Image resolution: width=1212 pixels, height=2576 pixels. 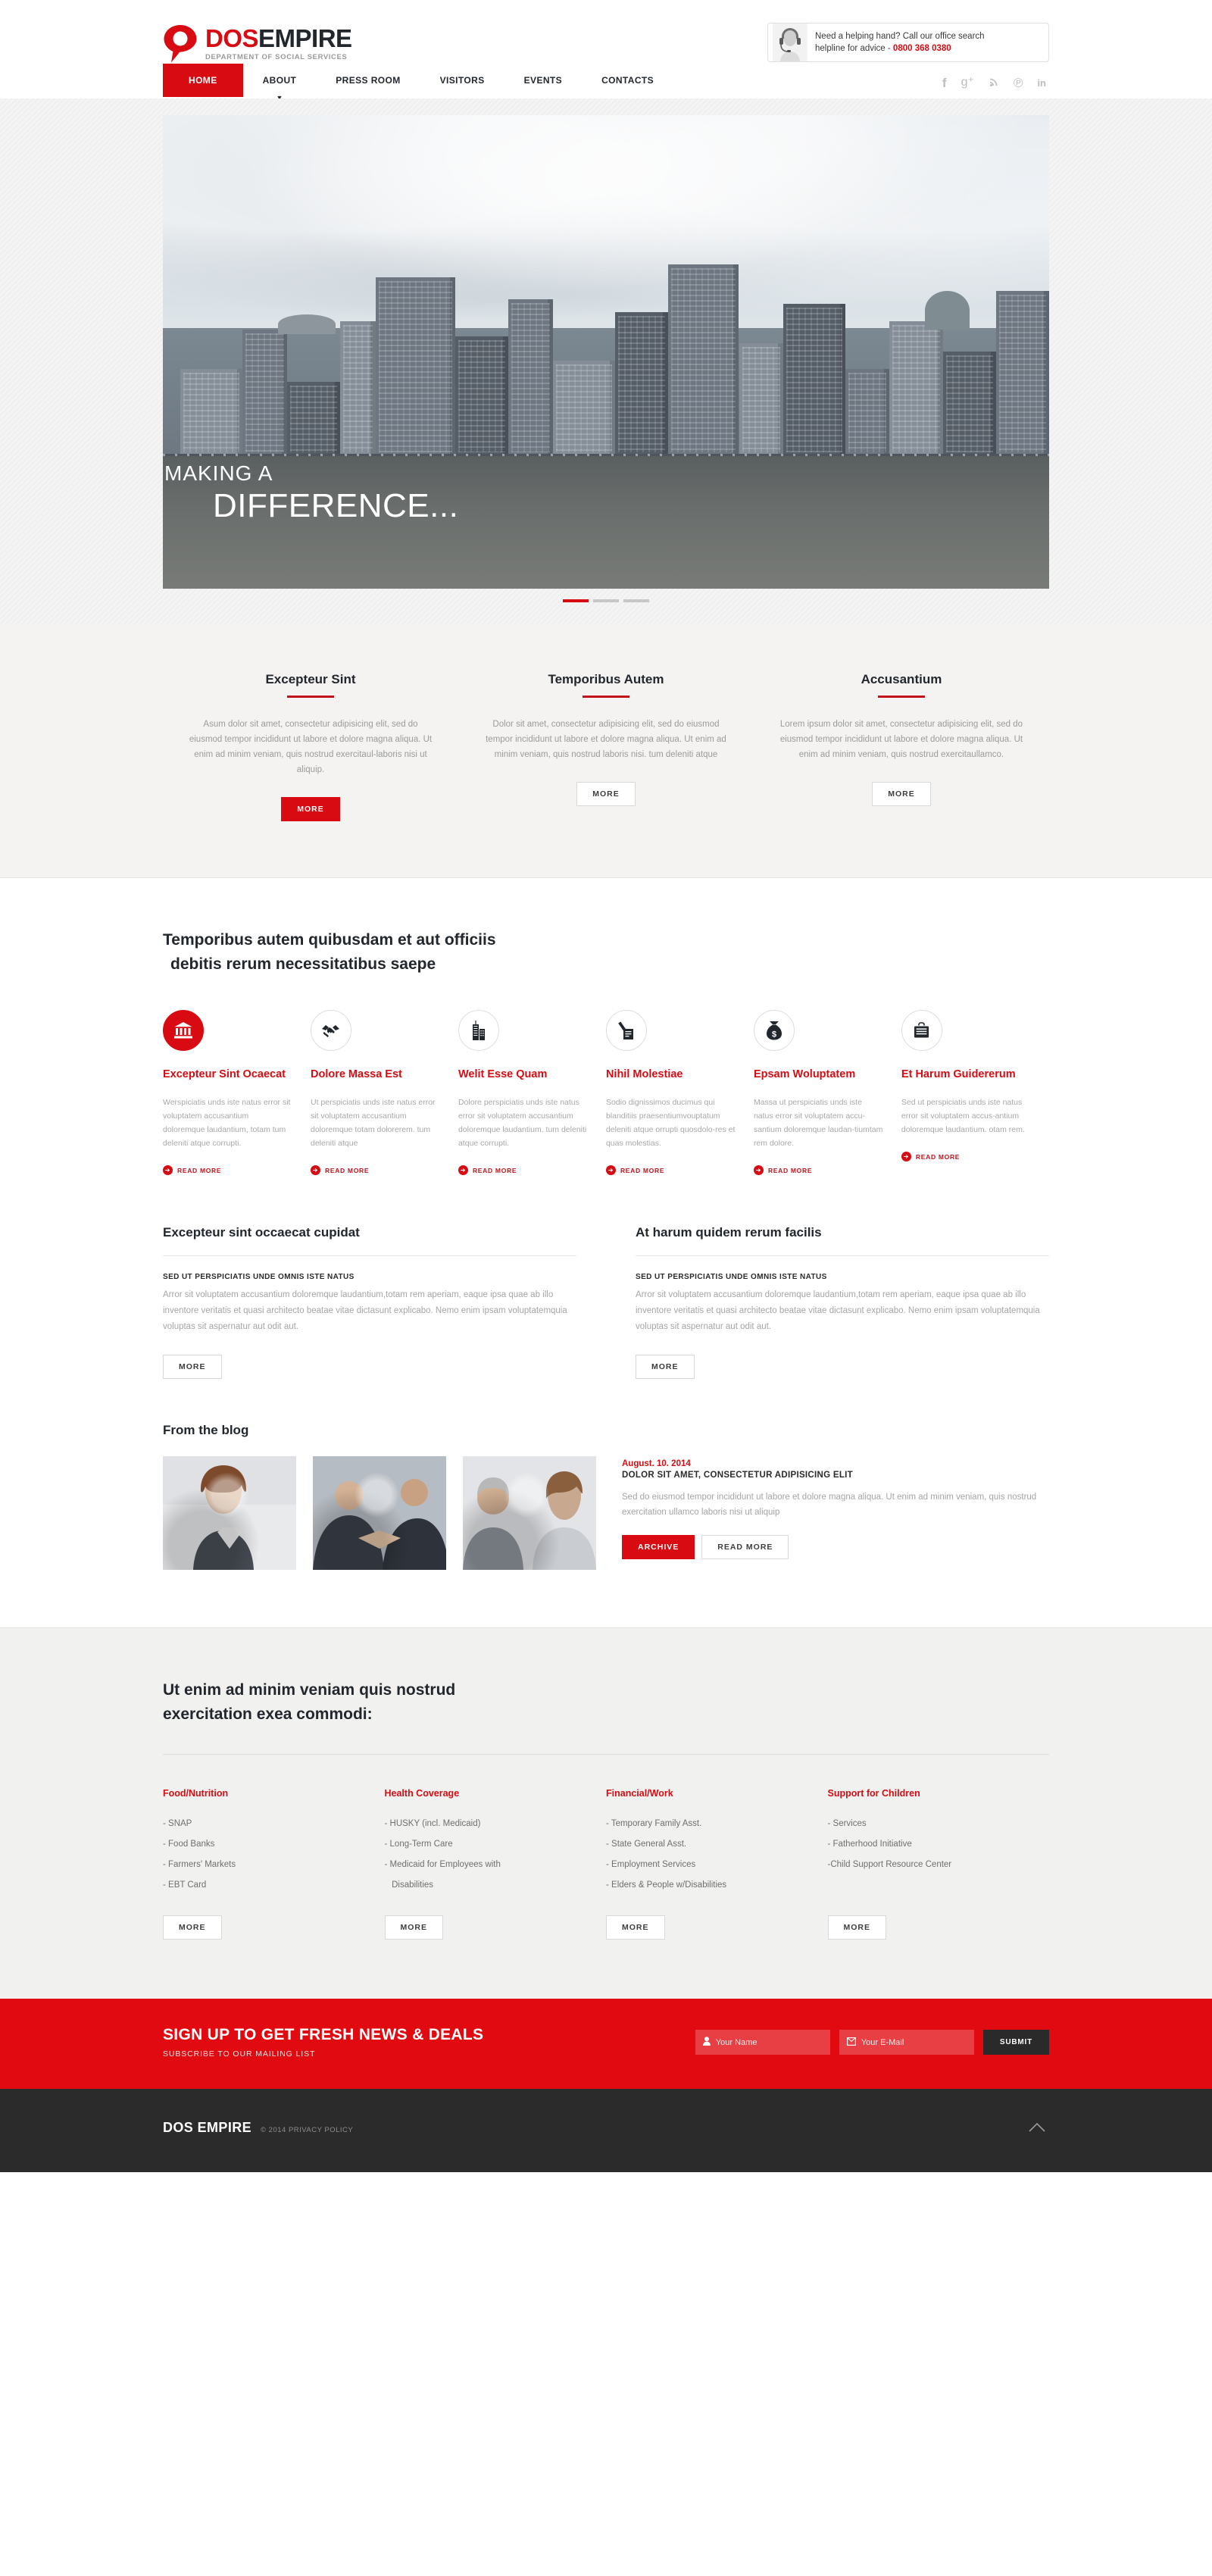 What do you see at coordinates (1018, 83) in the screenshot?
I see `pinterest-icon: ℗` at bounding box center [1018, 83].